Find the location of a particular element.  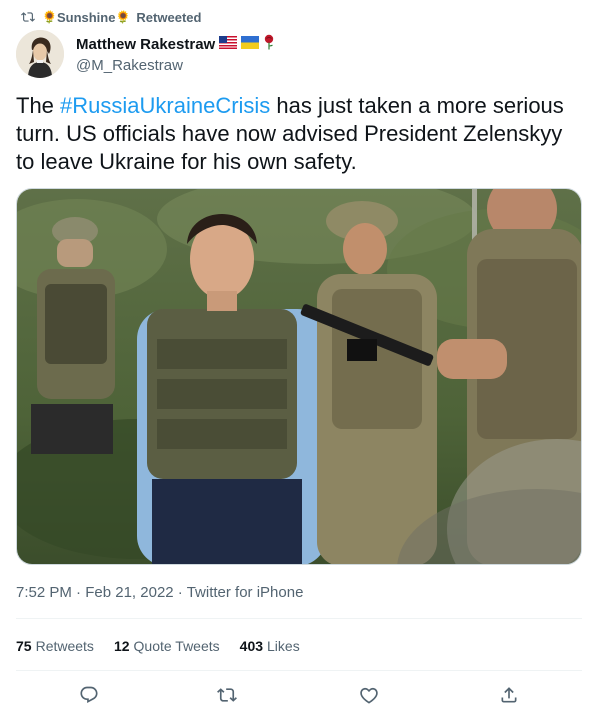

tweet-date: Feb 21, 2022 is located at coordinates (129, 592).